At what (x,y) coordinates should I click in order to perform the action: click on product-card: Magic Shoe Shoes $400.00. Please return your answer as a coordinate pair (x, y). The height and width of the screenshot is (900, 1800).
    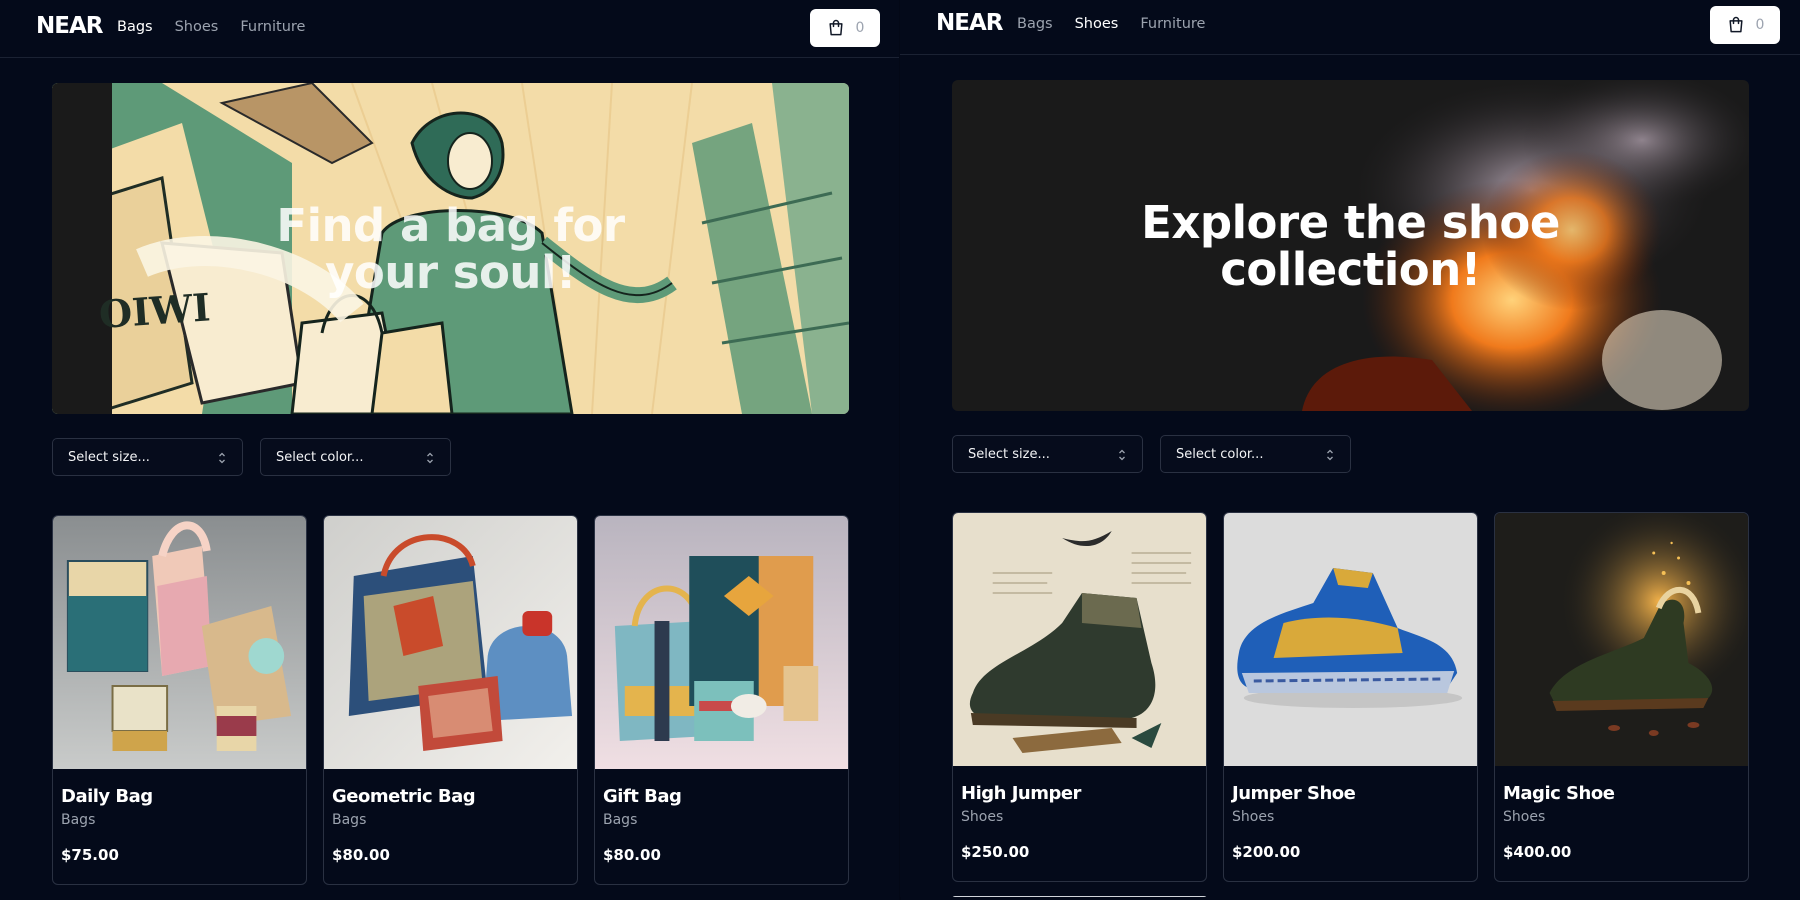
    Looking at the image, I should click on (1621, 697).